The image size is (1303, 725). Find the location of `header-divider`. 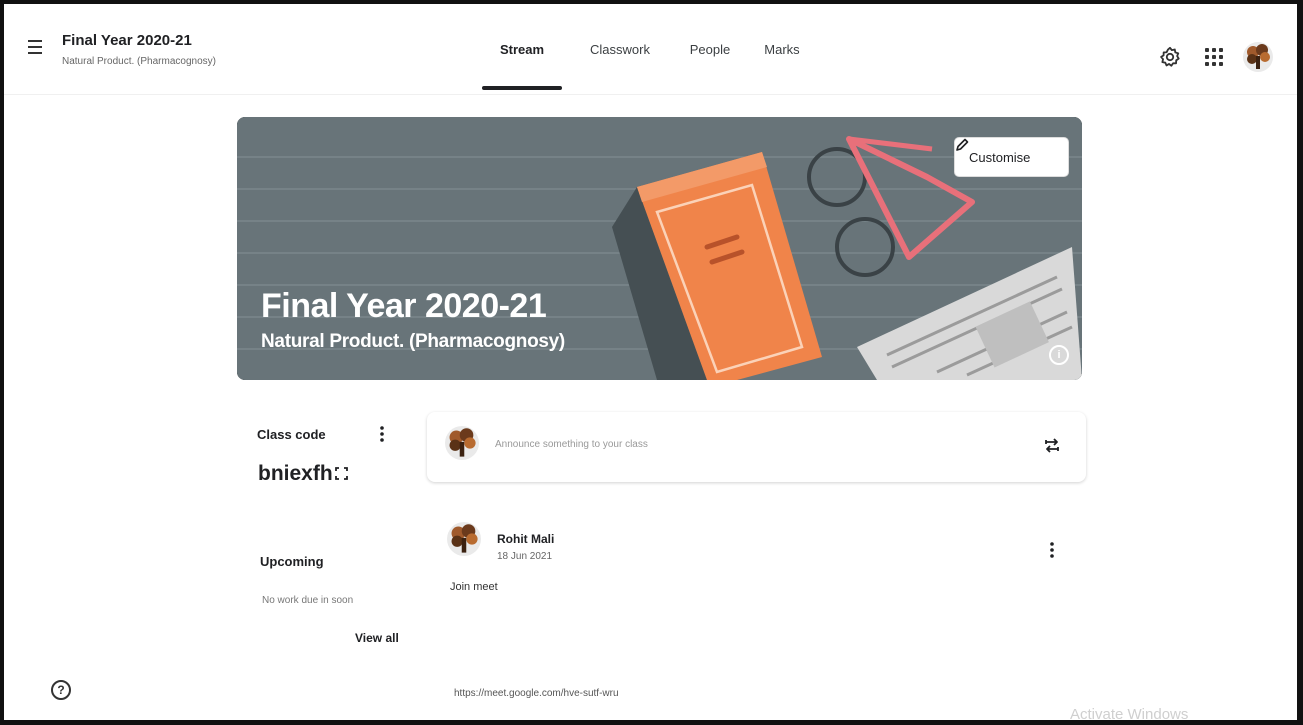

header-divider is located at coordinates (650, 94).